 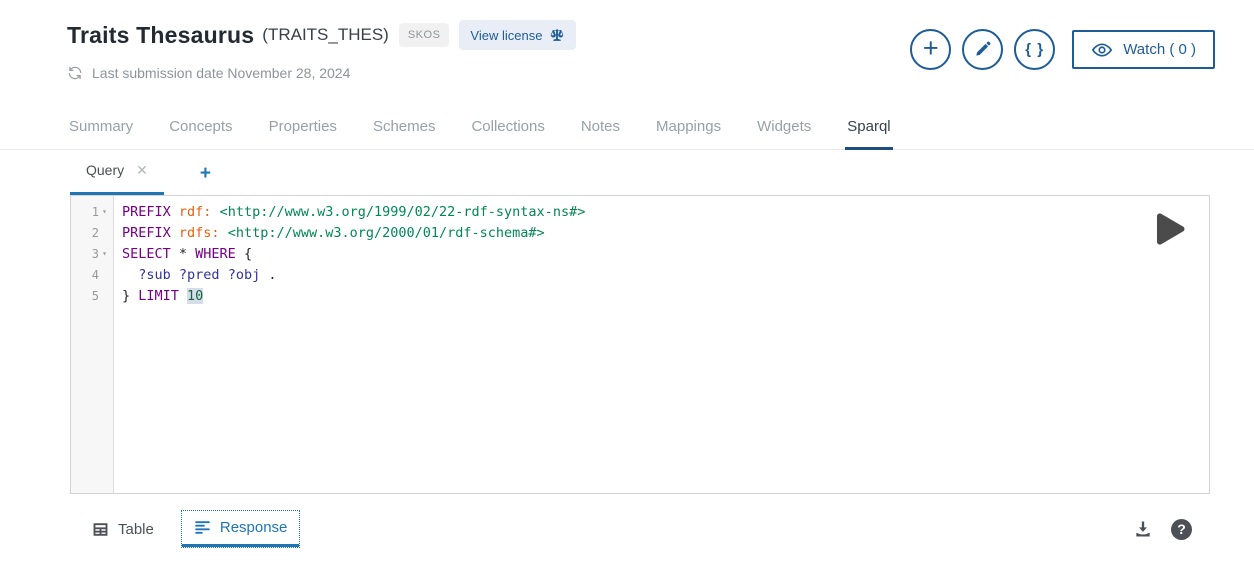 What do you see at coordinates (130, 295) in the screenshot?
I see `token-plain: }` at bounding box center [130, 295].